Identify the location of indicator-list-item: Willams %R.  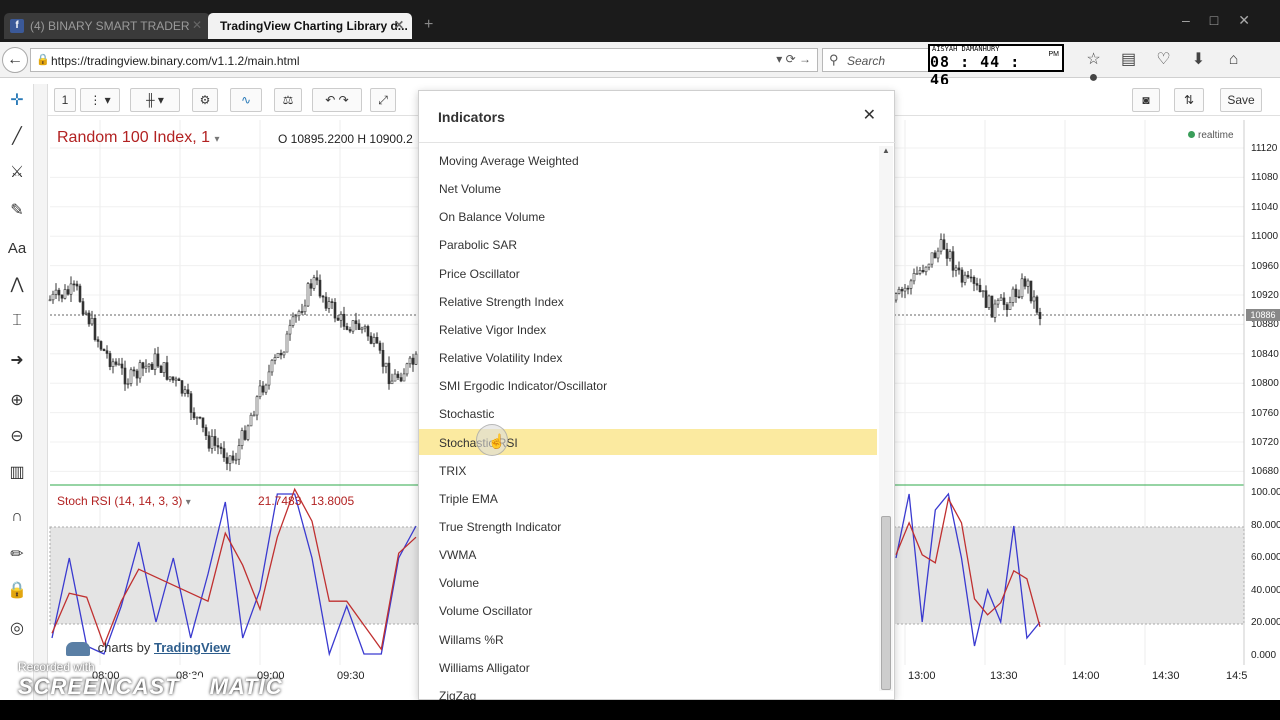
(648, 639).